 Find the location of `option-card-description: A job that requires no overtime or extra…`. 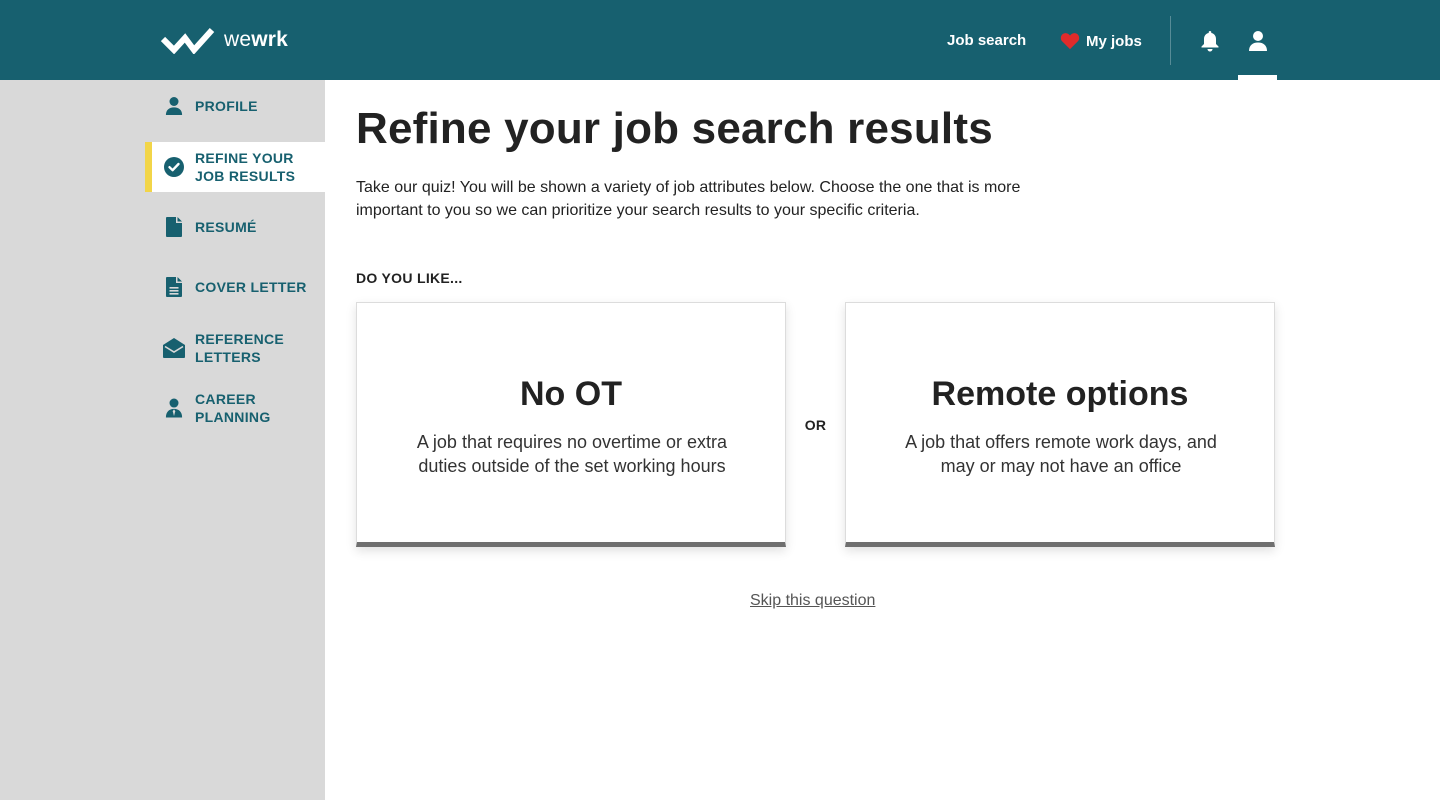

option-card-description: A job that requires no overtime or extra… is located at coordinates (572, 454).